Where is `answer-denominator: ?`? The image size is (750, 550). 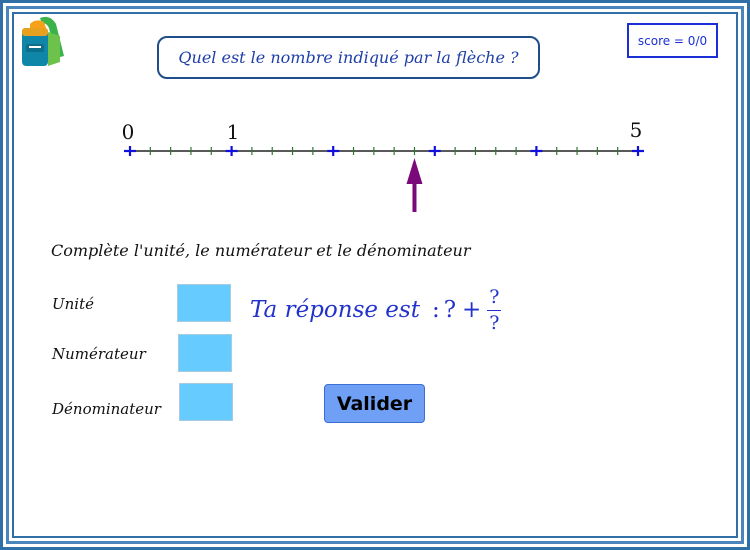 answer-denominator: ? is located at coordinates (494, 322).